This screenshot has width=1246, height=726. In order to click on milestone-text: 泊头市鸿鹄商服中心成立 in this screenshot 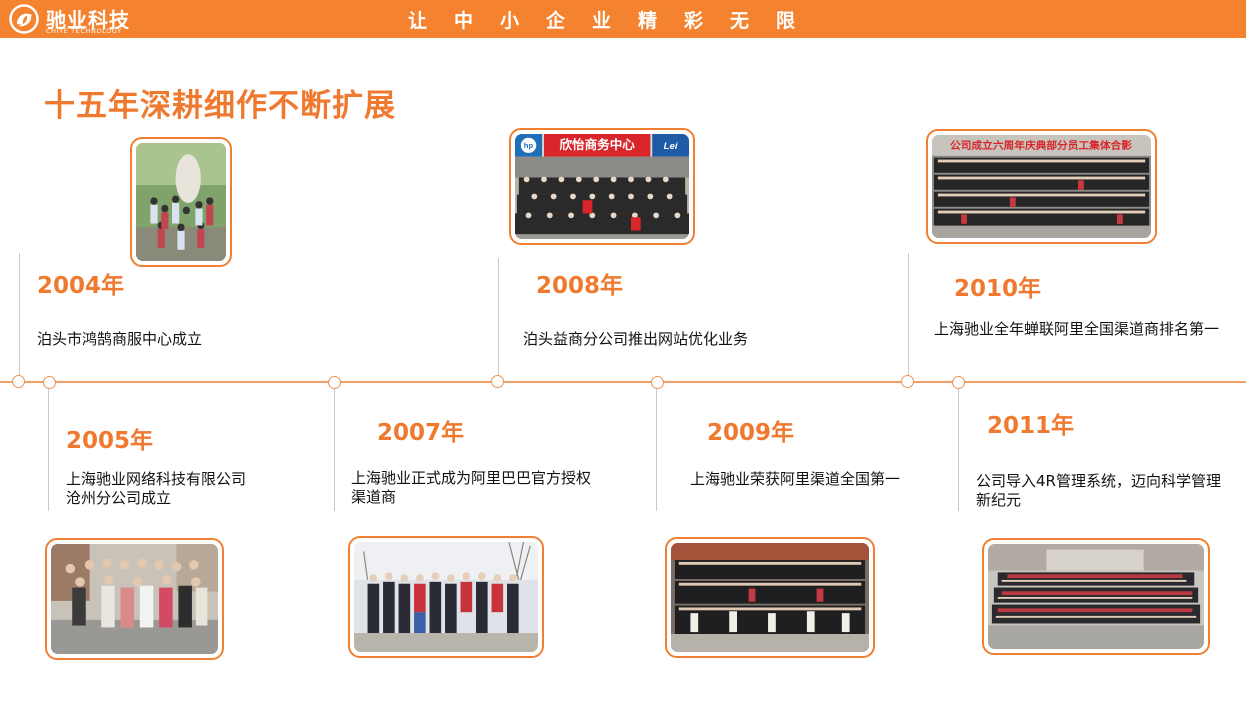, I will do `click(120, 339)`.